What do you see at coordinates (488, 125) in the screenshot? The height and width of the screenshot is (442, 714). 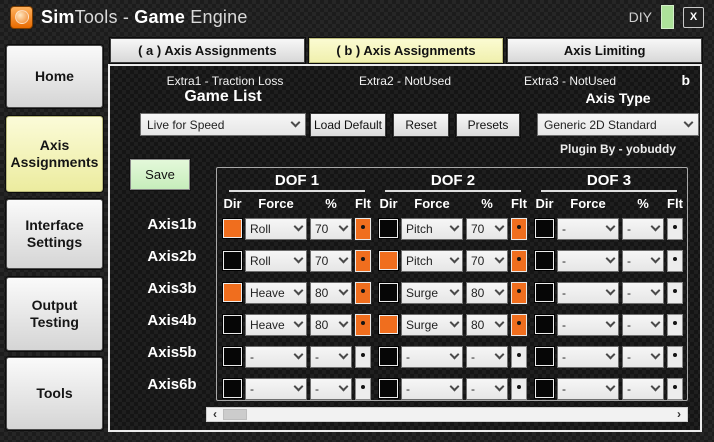 I see `presets-button: Presets` at bounding box center [488, 125].